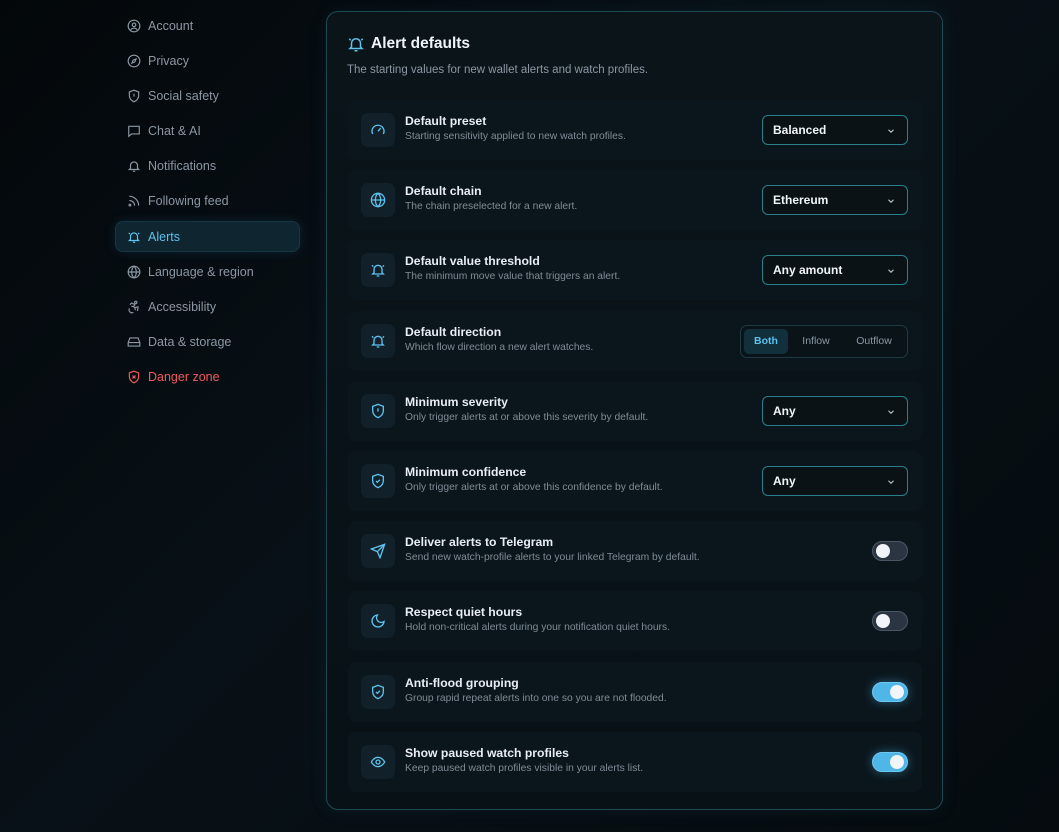 This screenshot has height=832, width=1059. I want to click on sidebar-item-label: Following feed, so click(188, 201).